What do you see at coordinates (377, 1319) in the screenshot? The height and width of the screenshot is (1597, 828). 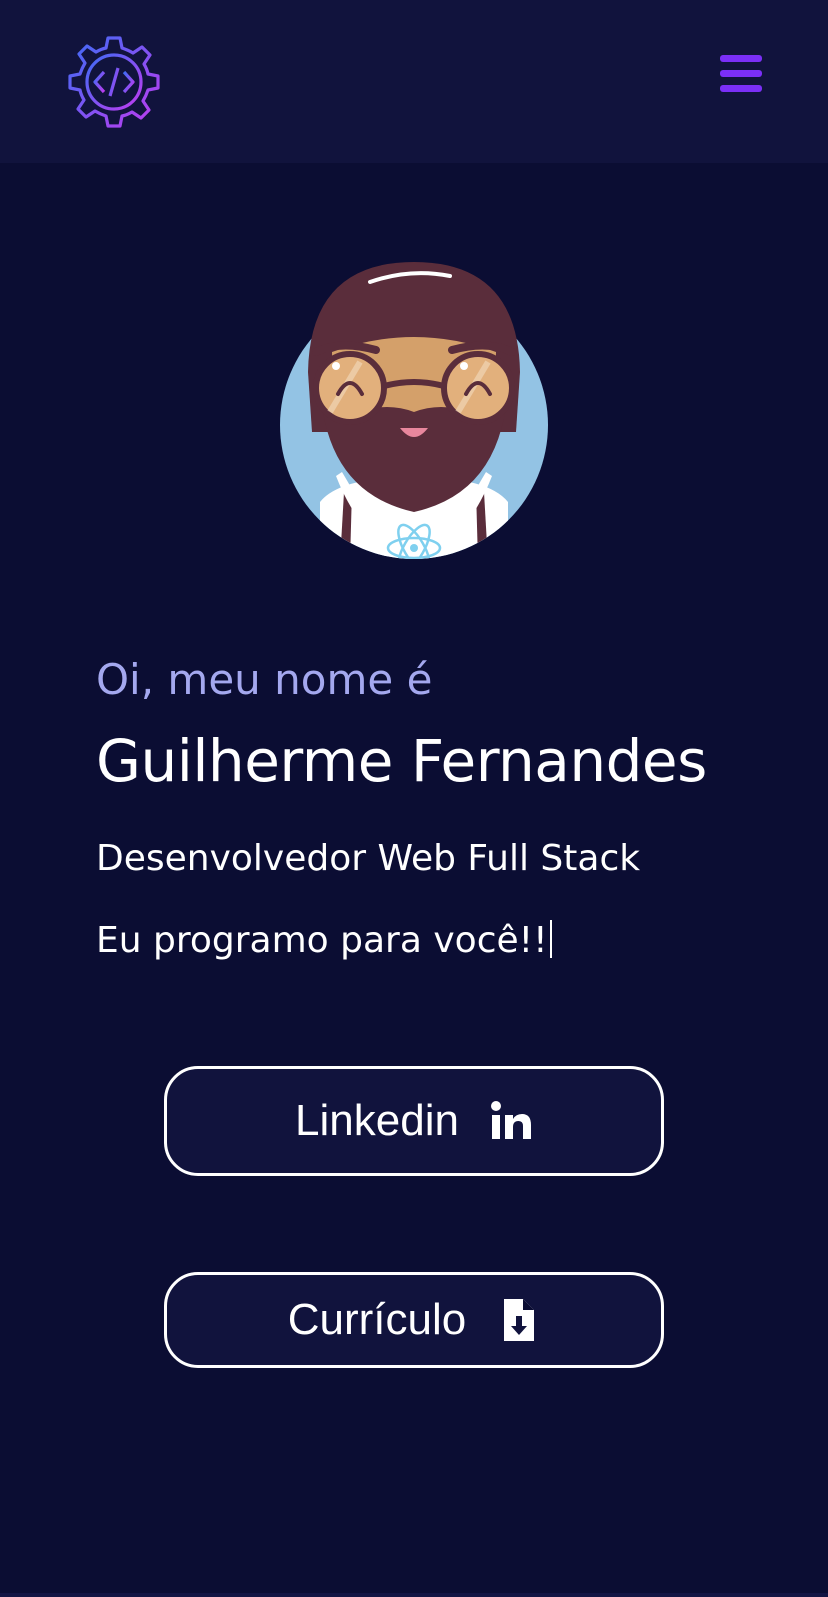 I see `curriculum-button-label: Currículo` at bounding box center [377, 1319].